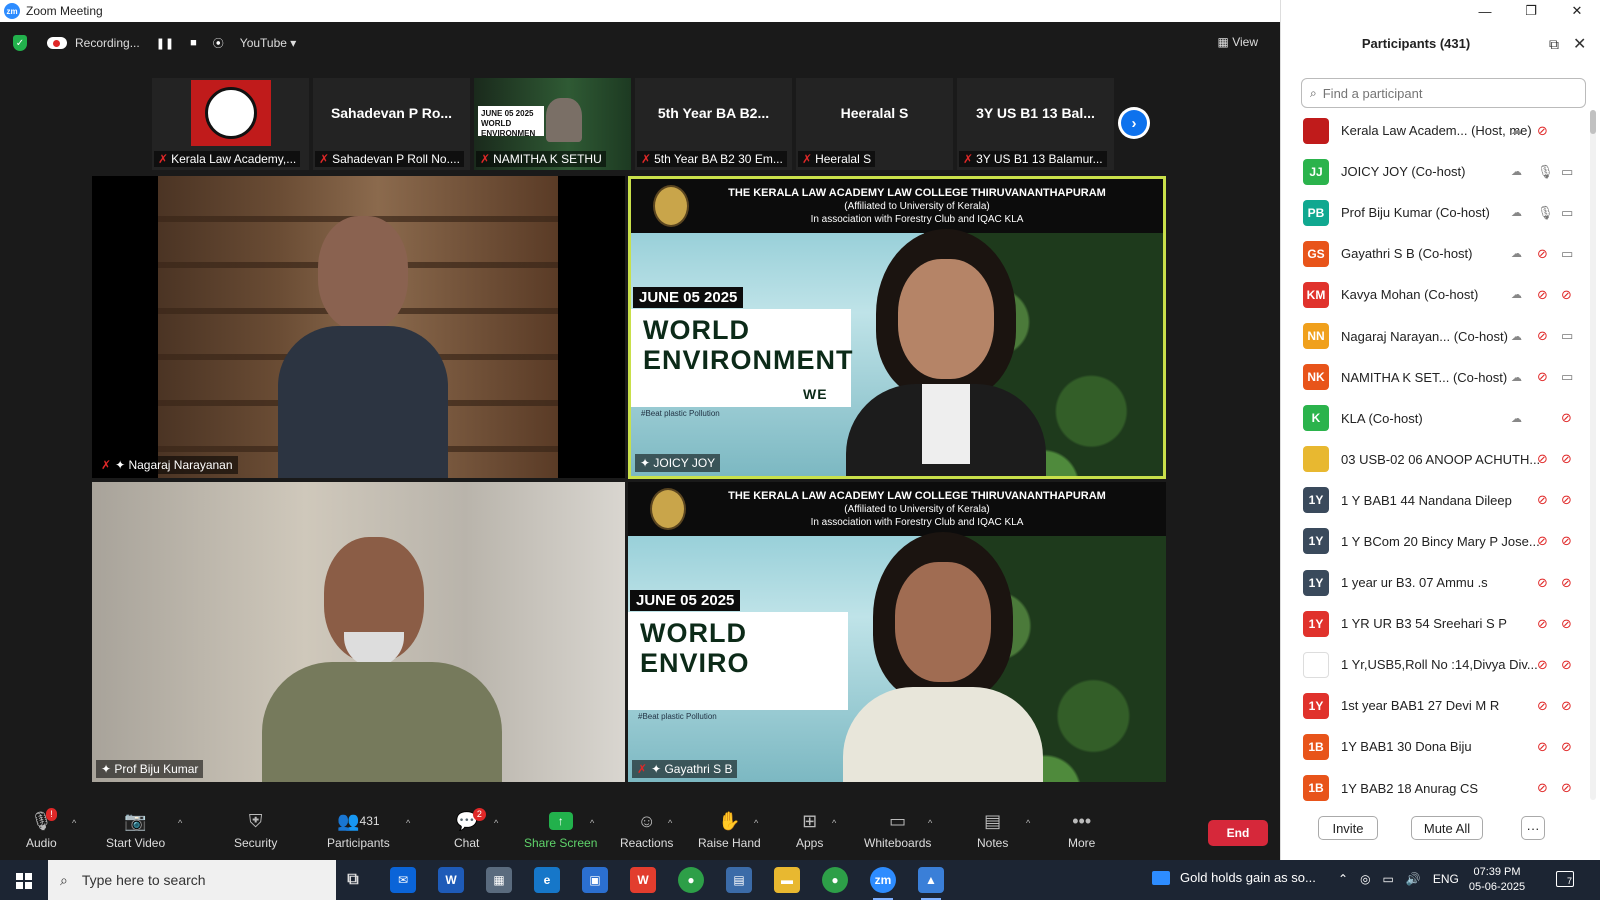 The height and width of the screenshot is (900, 1600). I want to click on search-input, so click(1447, 93).